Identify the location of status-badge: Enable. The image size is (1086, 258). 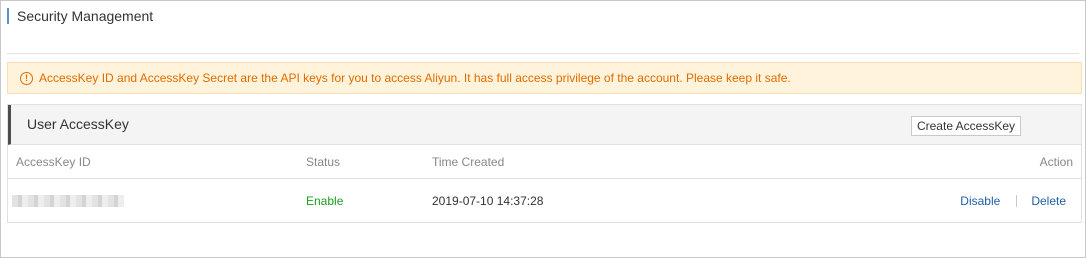
(325, 200).